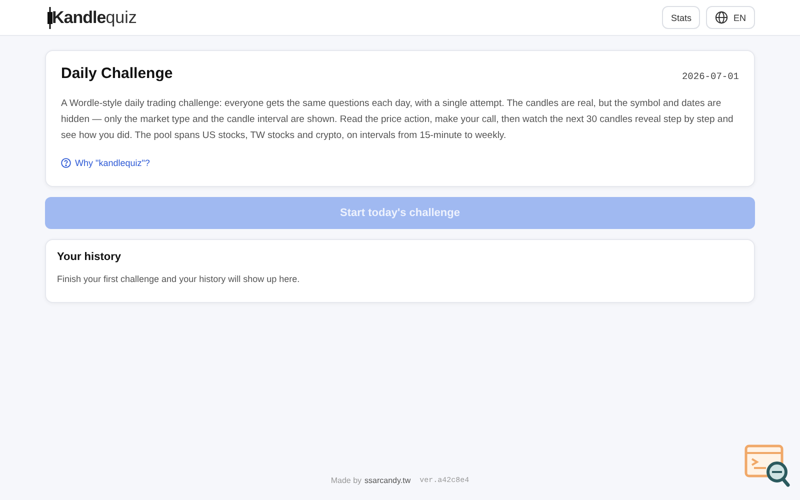  What do you see at coordinates (710, 76) in the screenshot?
I see `challenge-date: 2026-07-01` at bounding box center [710, 76].